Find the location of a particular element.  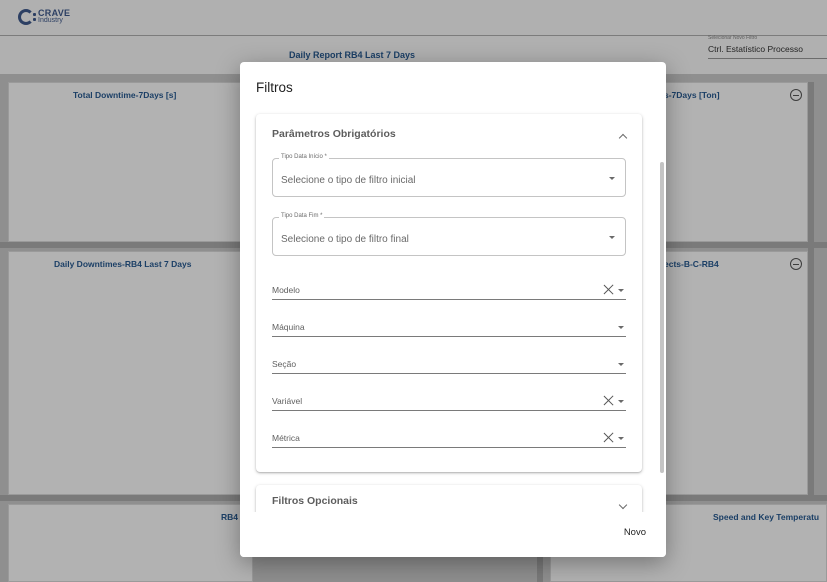

optional-filters-header: Filtros Opcionais is located at coordinates (315, 501).